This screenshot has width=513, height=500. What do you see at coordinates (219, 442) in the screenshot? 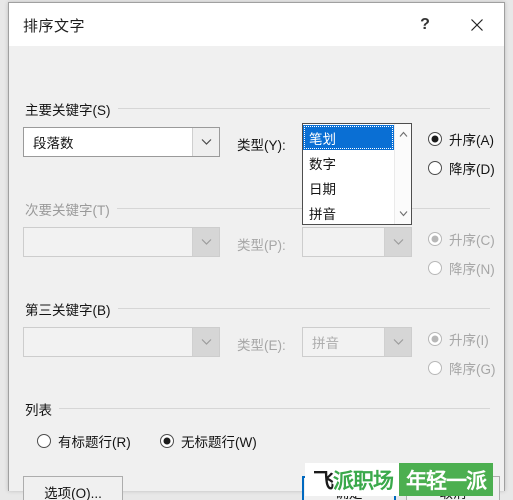
I see `list-no-header-label: 无标题行(W)` at bounding box center [219, 442].